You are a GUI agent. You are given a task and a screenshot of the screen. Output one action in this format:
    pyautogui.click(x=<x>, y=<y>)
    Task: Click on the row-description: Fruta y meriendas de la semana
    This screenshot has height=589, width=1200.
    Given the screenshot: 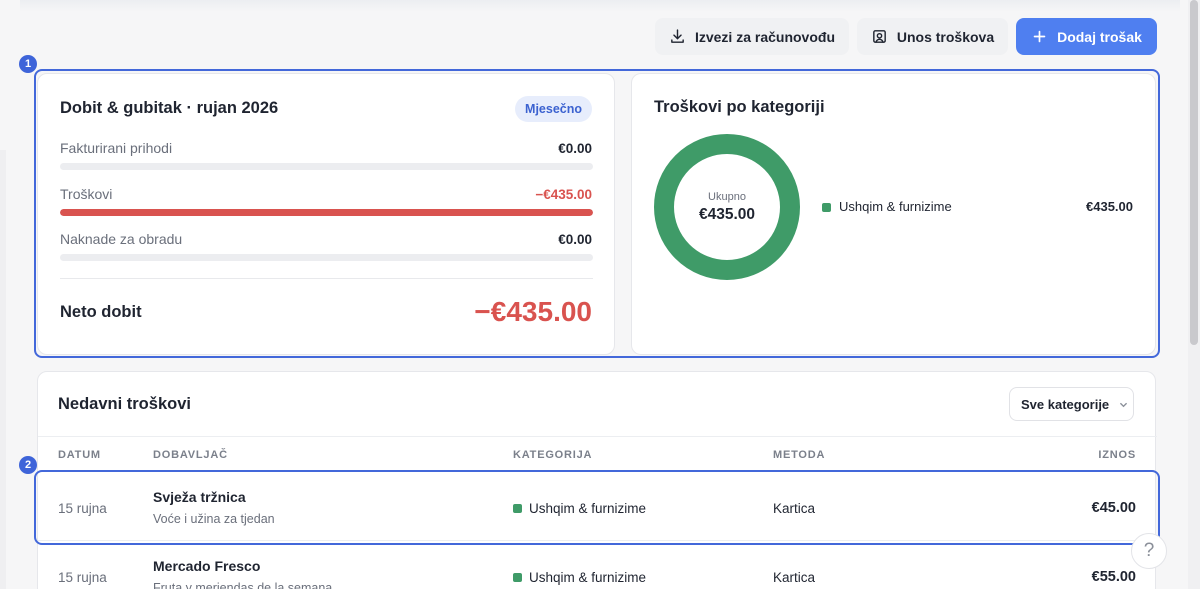 What is the action you would take?
    pyautogui.click(x=243, y=585)
    